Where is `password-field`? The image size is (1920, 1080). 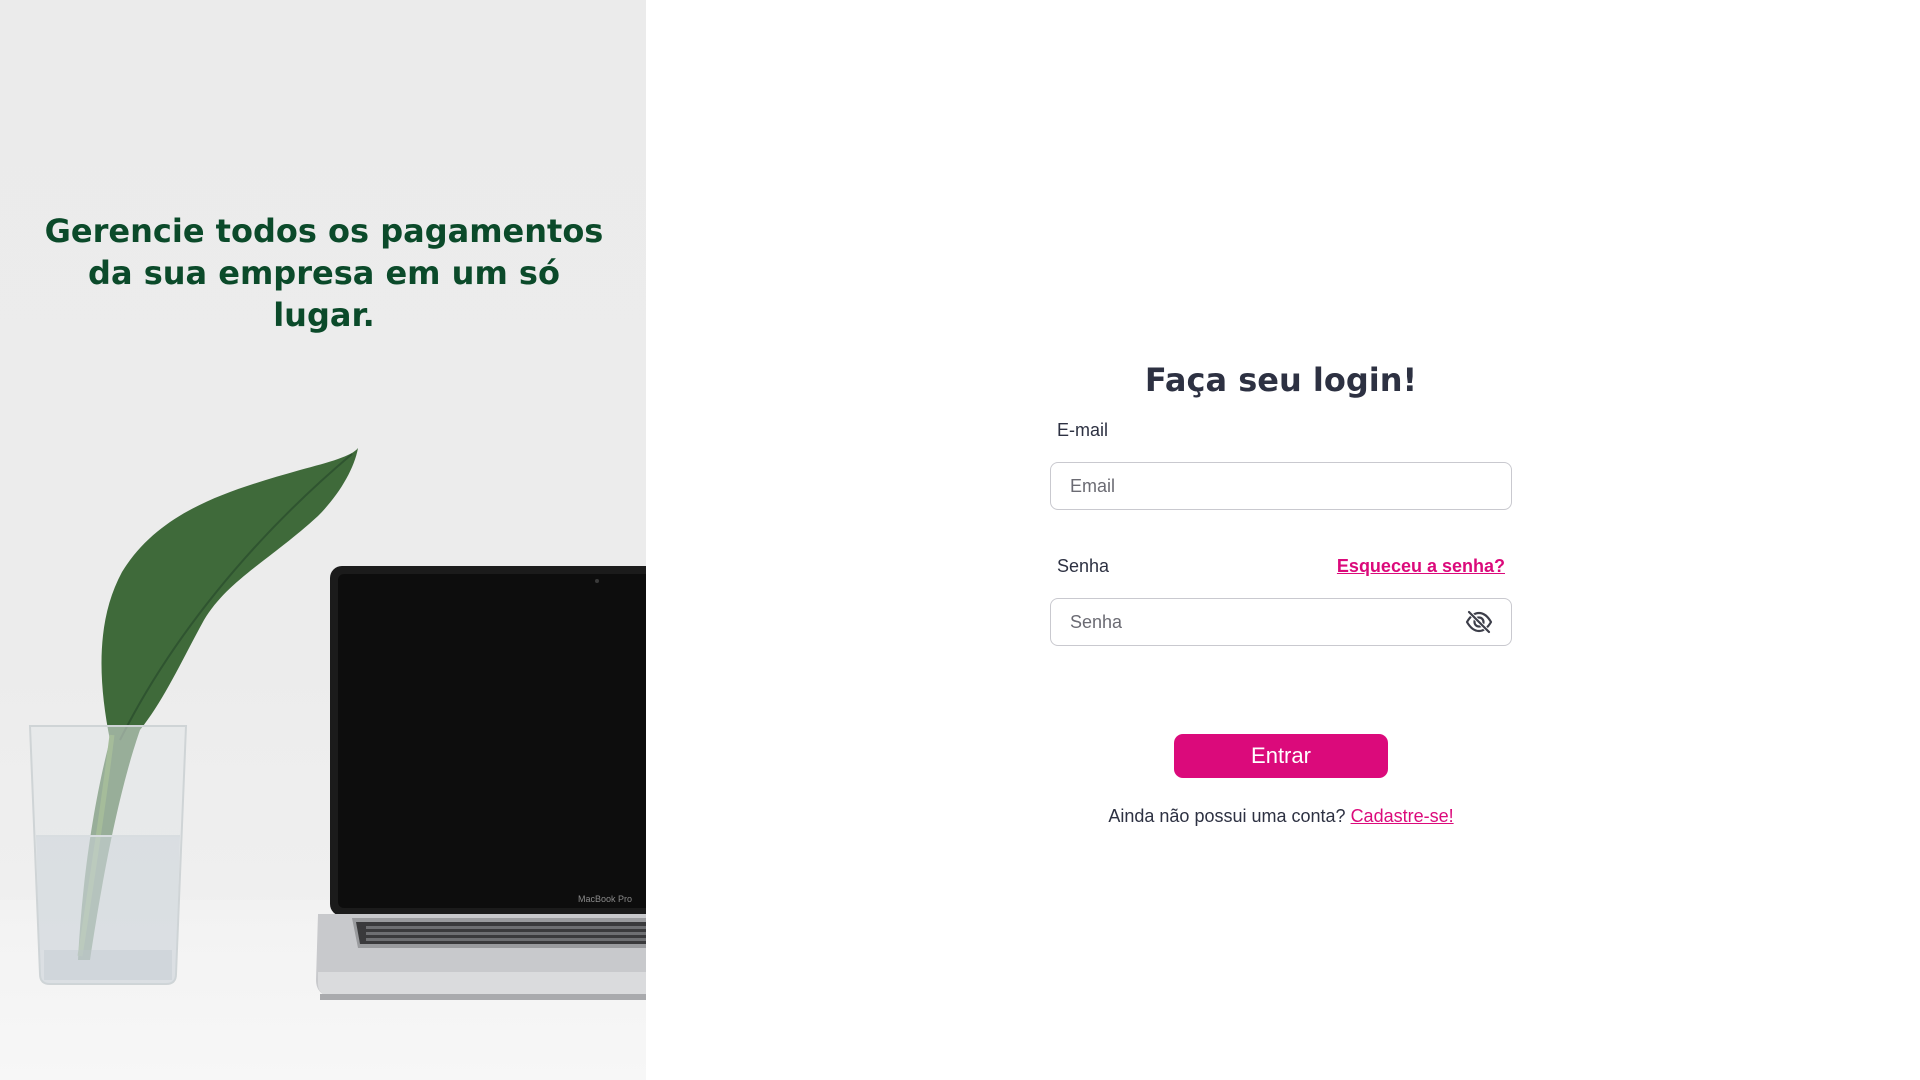
password-field is located at coordinates (1281, 622).